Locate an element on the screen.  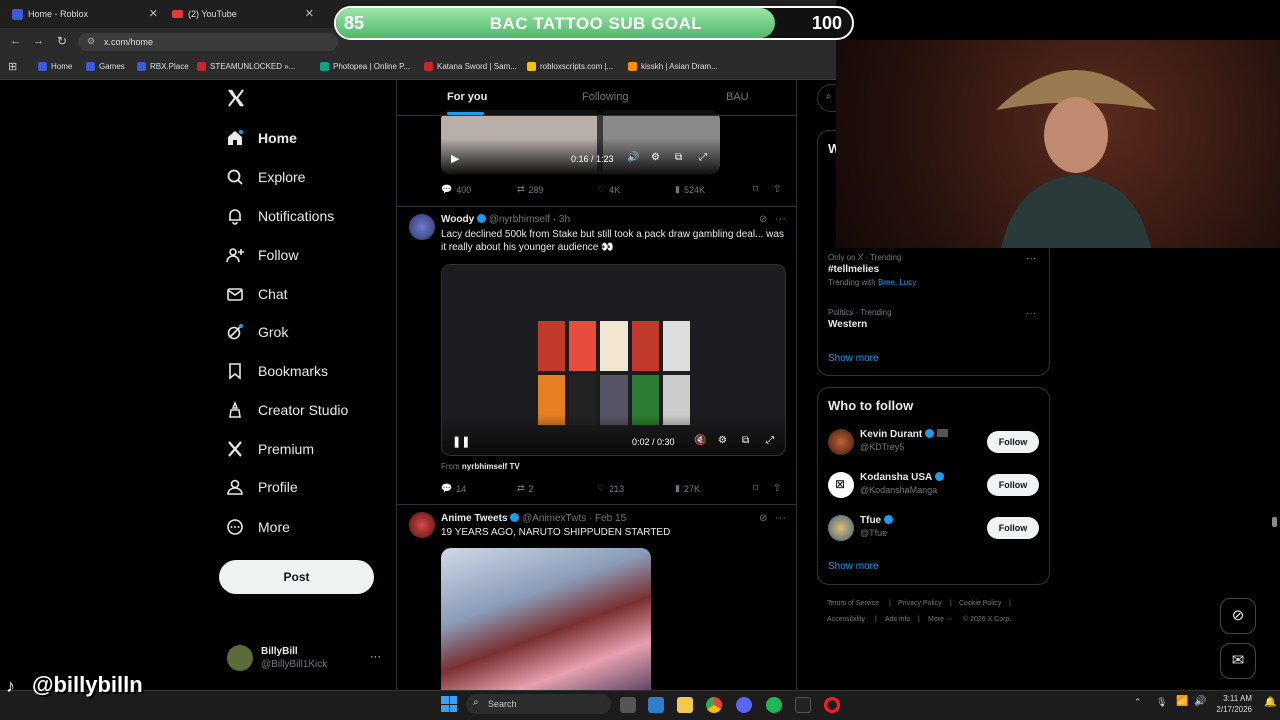
reload-icon: ↻ is located at coordinates (62, 41).